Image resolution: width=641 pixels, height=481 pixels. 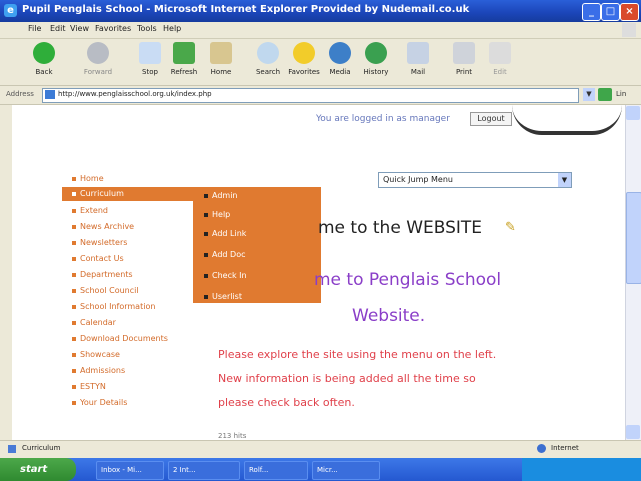 What do you see at coordinates (229, 254) in the screenshot?
I see `submenu-label: Add Doc` at bounding box center [229, 254].